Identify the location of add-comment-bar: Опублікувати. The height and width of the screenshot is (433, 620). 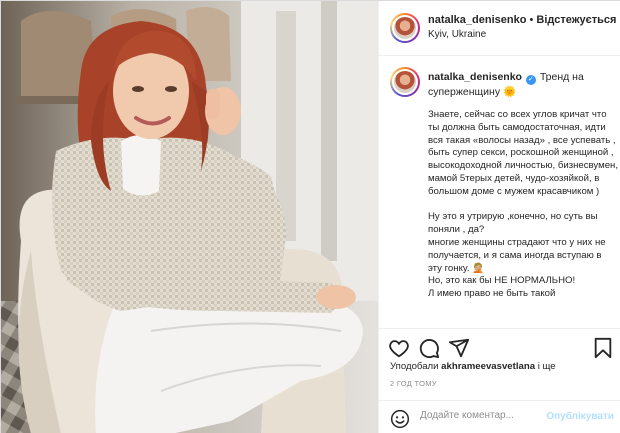
(499, 416).